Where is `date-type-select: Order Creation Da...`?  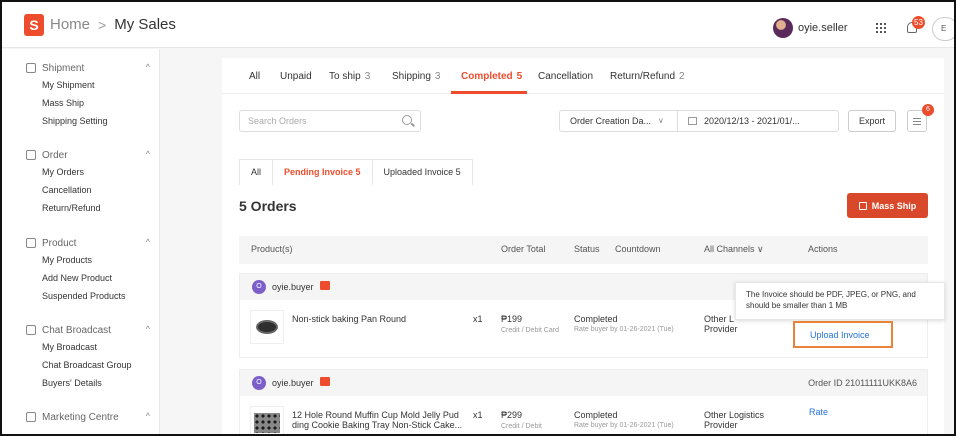
date-type-select: Order Creation Da... is located at coordinates (610, 121).